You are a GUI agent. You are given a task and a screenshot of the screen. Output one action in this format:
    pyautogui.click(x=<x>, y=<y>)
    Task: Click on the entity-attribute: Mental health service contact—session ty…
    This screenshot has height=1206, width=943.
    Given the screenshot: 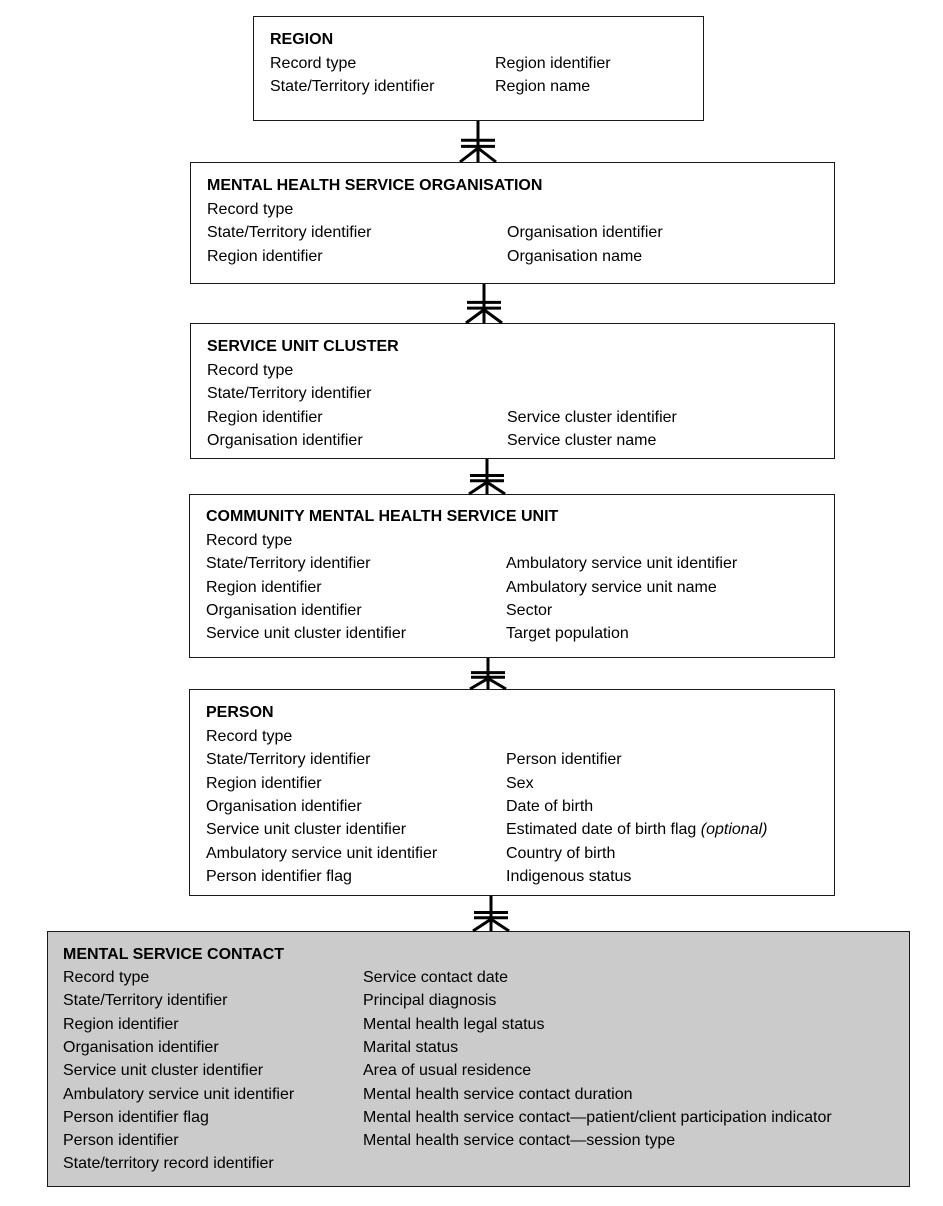 What is the action you would take?
    pyautogui.click(x=519, y=1141)
    